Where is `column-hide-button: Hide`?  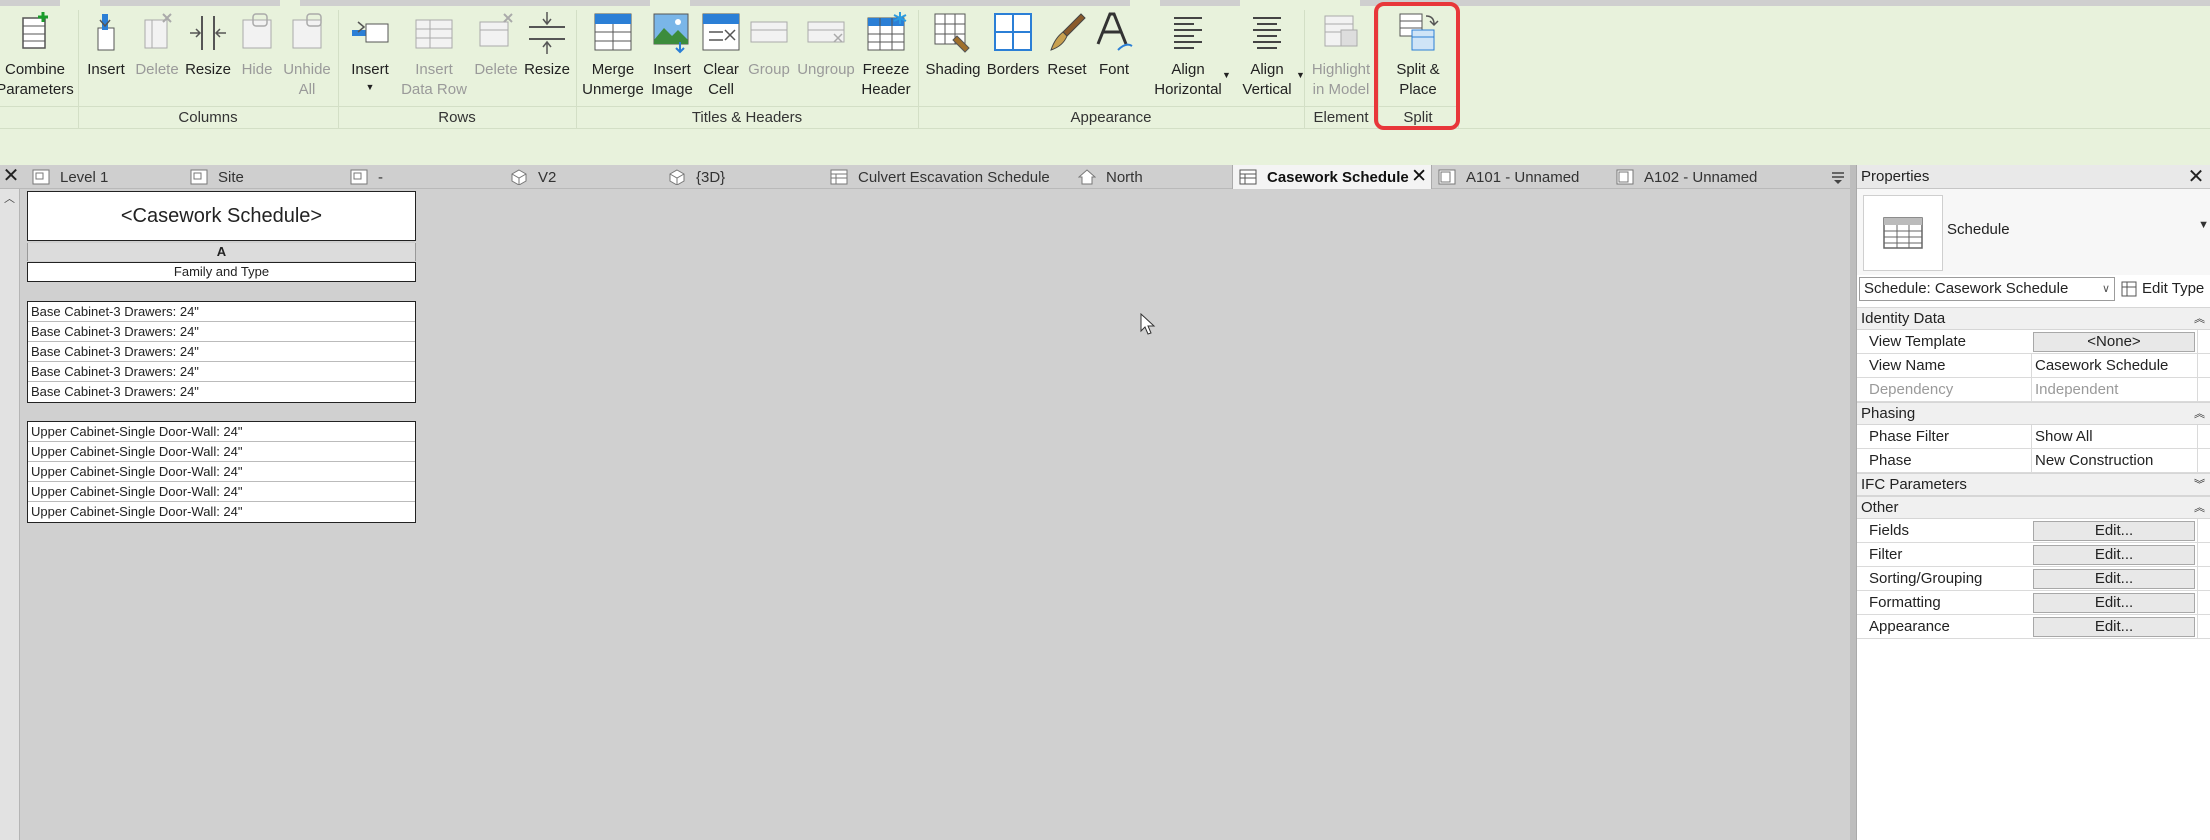 column-hide-button: Hide is located at coordinates (257, 45).